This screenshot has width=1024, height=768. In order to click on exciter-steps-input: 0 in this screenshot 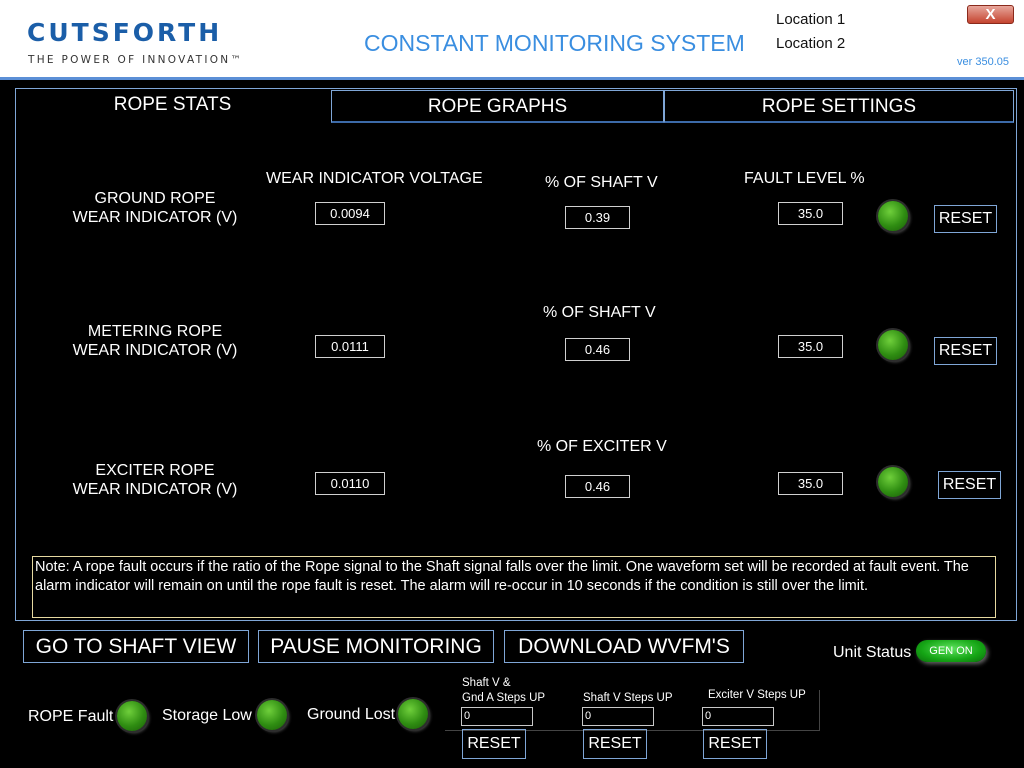, I will do `click(738, 716)`.